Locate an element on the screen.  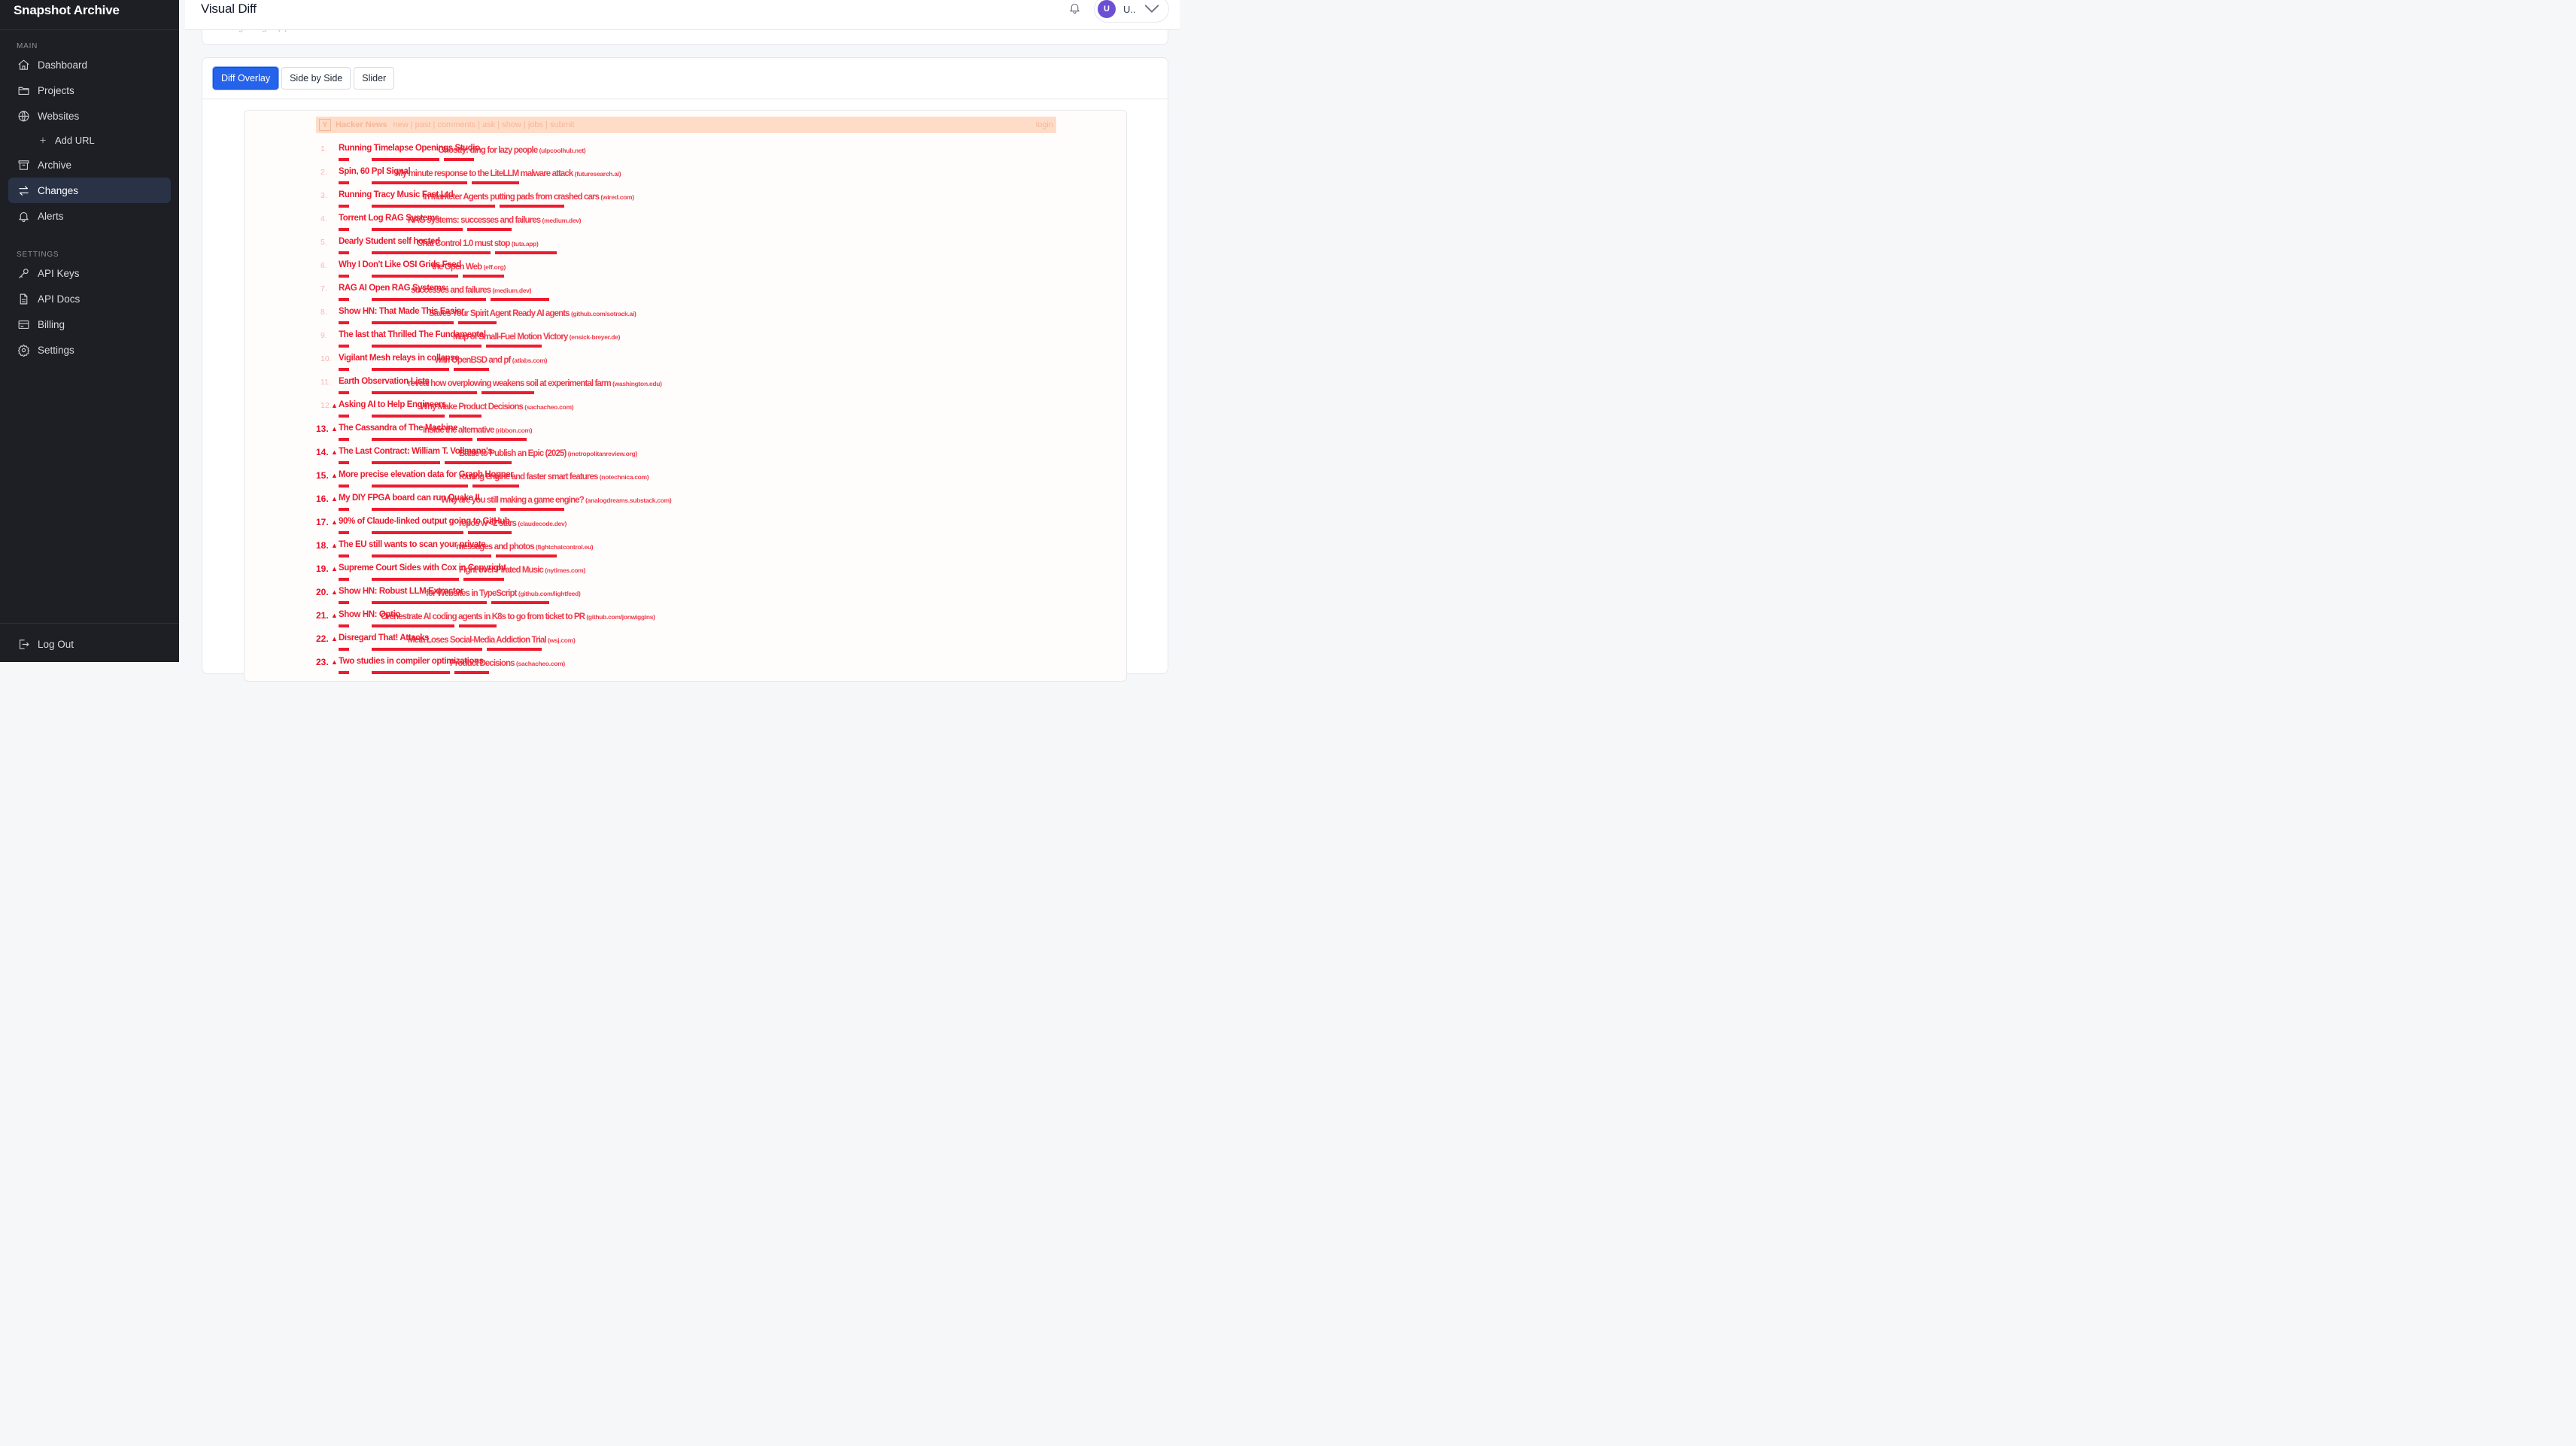
diff-row-rank: 7. is located at coordinates (324, 288).